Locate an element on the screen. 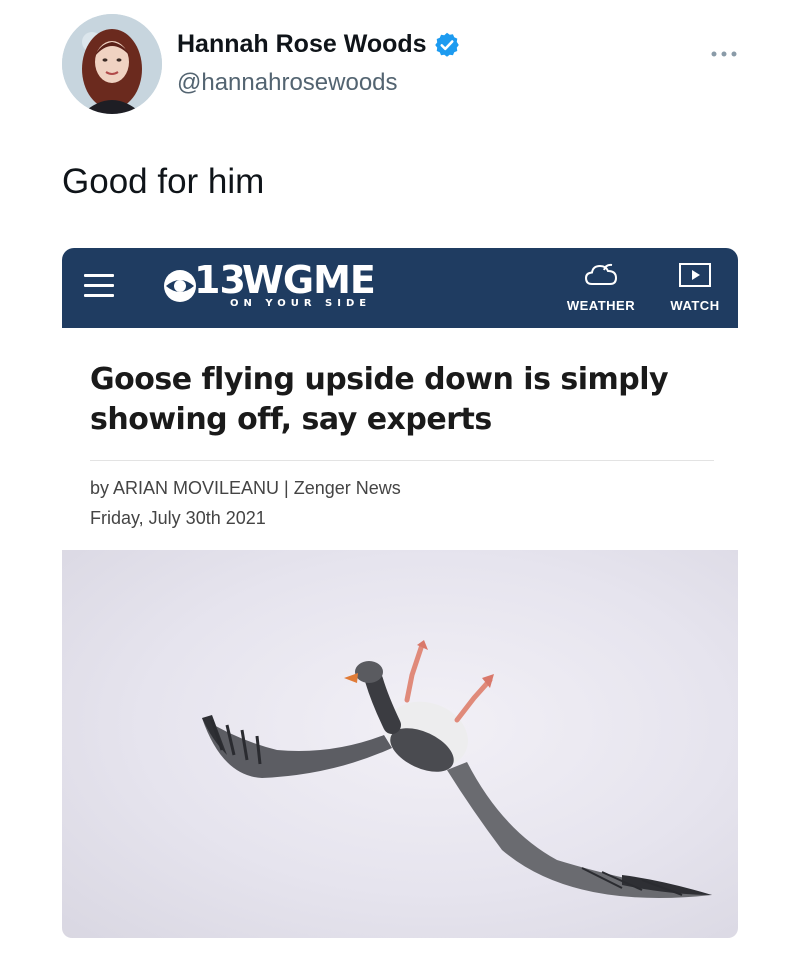  watch-label: WATCH is located at coordinates (695, 305).